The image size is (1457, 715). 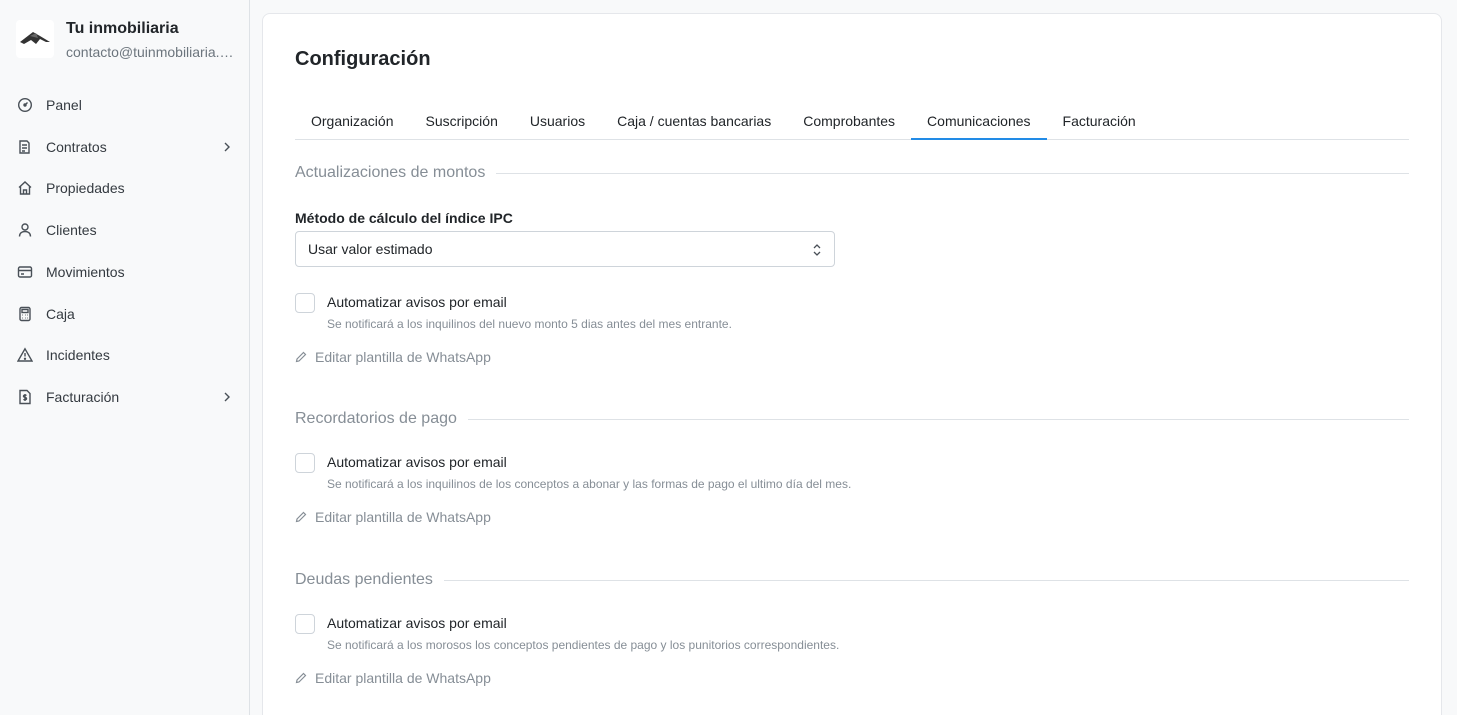 I want to click on tab-organizacion: Organización, so click(x=352, y=124).